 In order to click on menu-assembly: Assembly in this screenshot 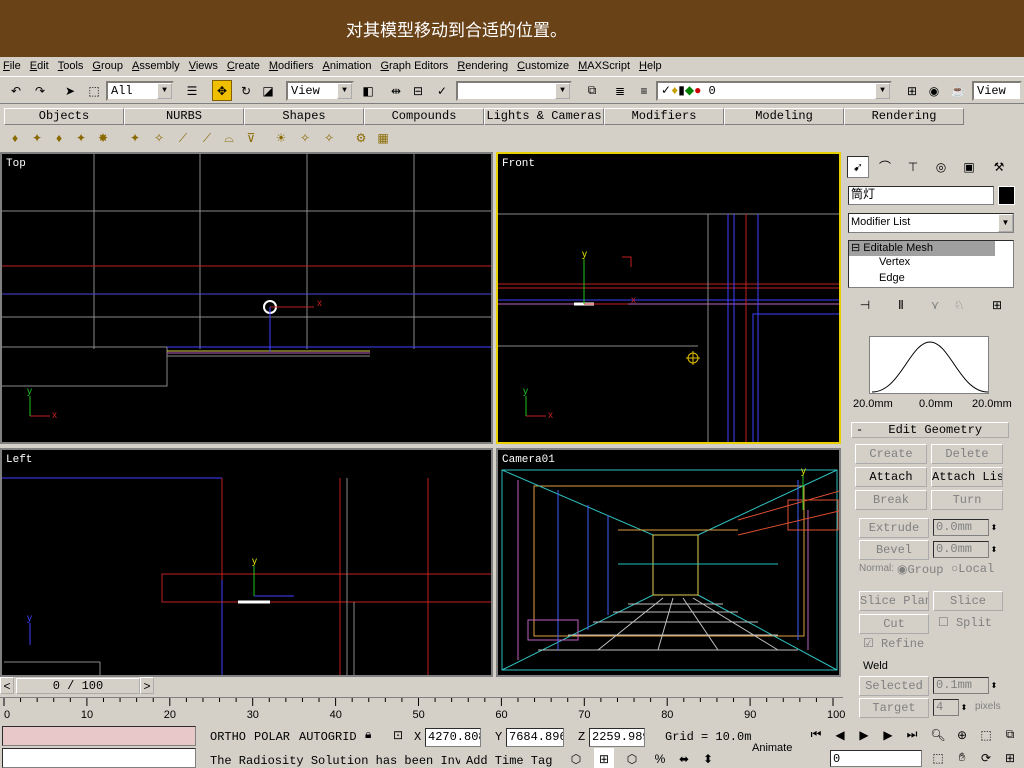, I will do `click(156, 66)`.